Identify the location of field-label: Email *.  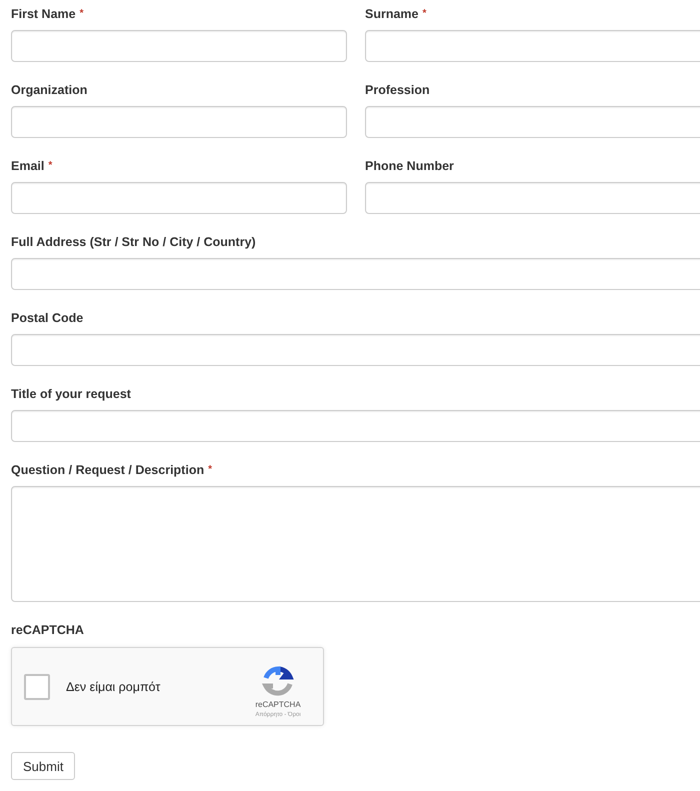
(32, 166).